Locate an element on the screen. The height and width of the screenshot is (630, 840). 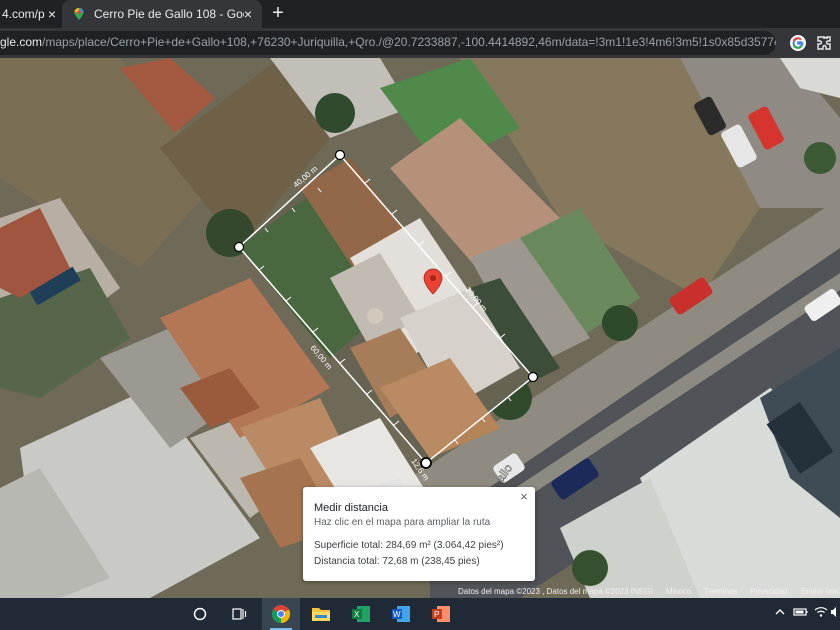
card-title: Medir distancia is located at coordinates (351, 508).